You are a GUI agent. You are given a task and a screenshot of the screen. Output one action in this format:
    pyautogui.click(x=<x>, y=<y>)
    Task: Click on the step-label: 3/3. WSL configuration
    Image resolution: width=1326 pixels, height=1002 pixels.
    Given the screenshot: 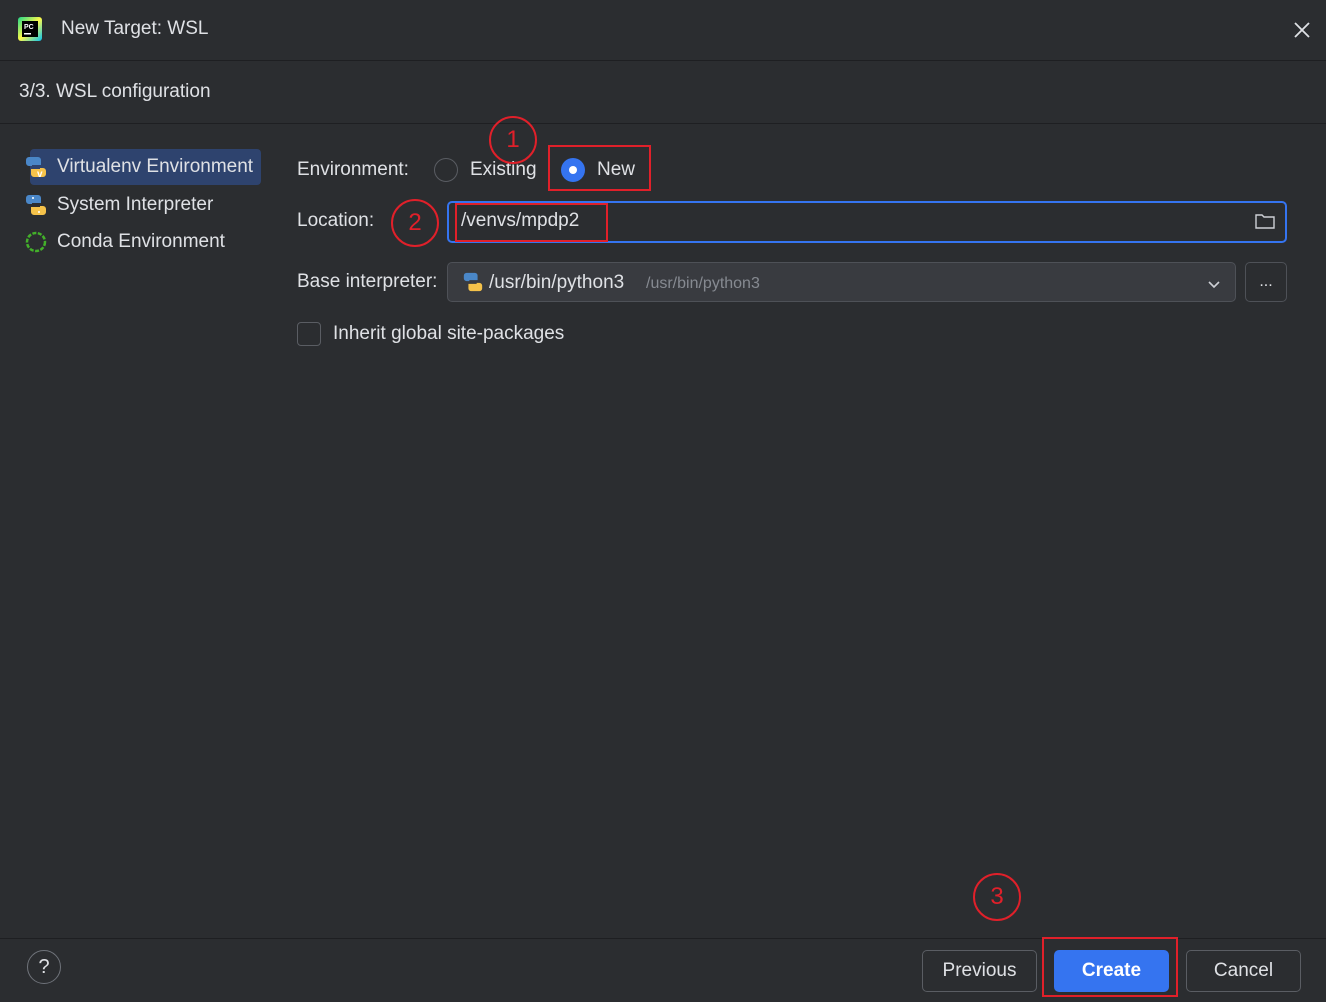 What is the action you would take?
    pyautogui.click(x=115, y=91)
    